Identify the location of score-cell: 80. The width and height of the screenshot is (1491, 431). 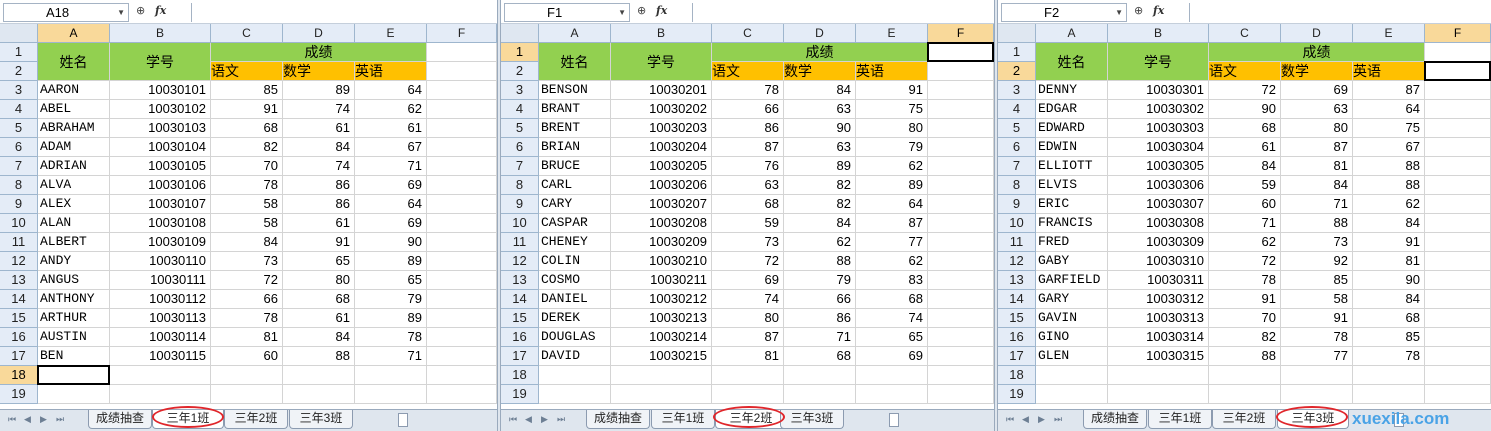
(748, 318).